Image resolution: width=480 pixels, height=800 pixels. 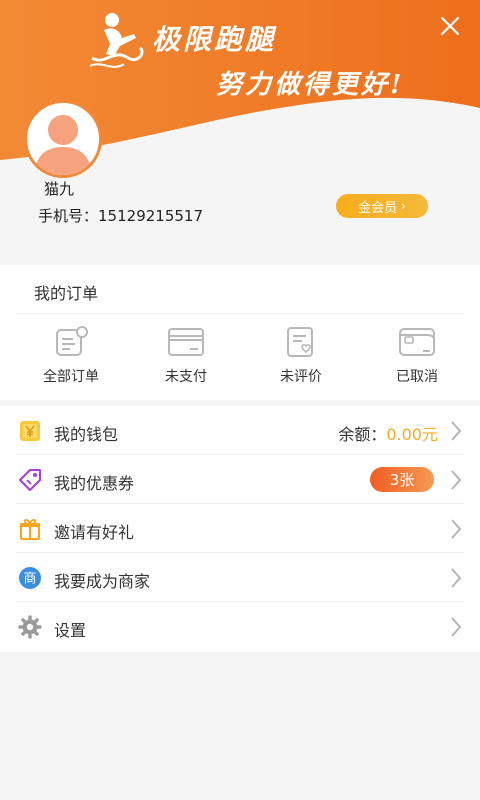 I want to click on shop-icon-glyph: 商, so click(x=29, y=579).